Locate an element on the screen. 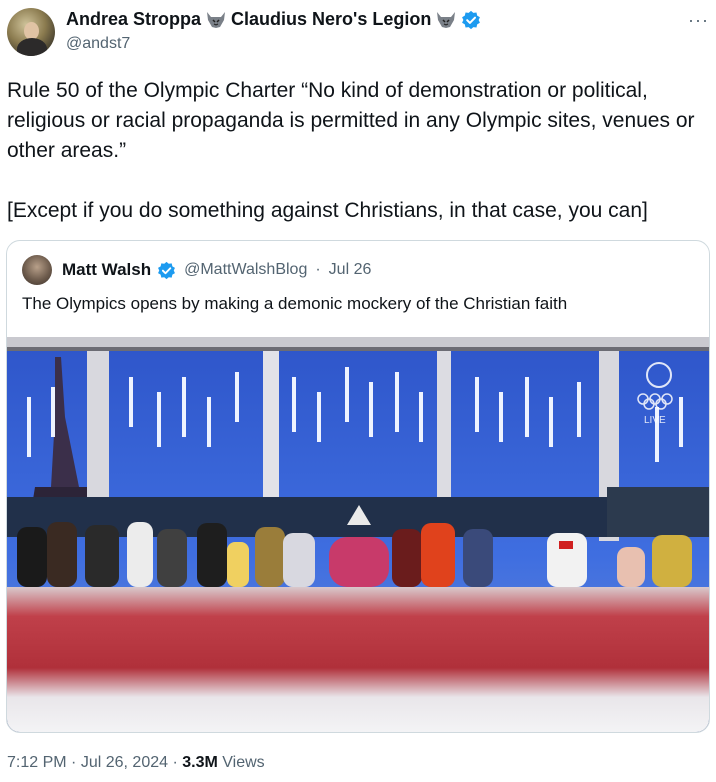 This screenshot has height=782, width=716. author-legion: Claudius Nero's Legion is located at coordinates (331, 19).